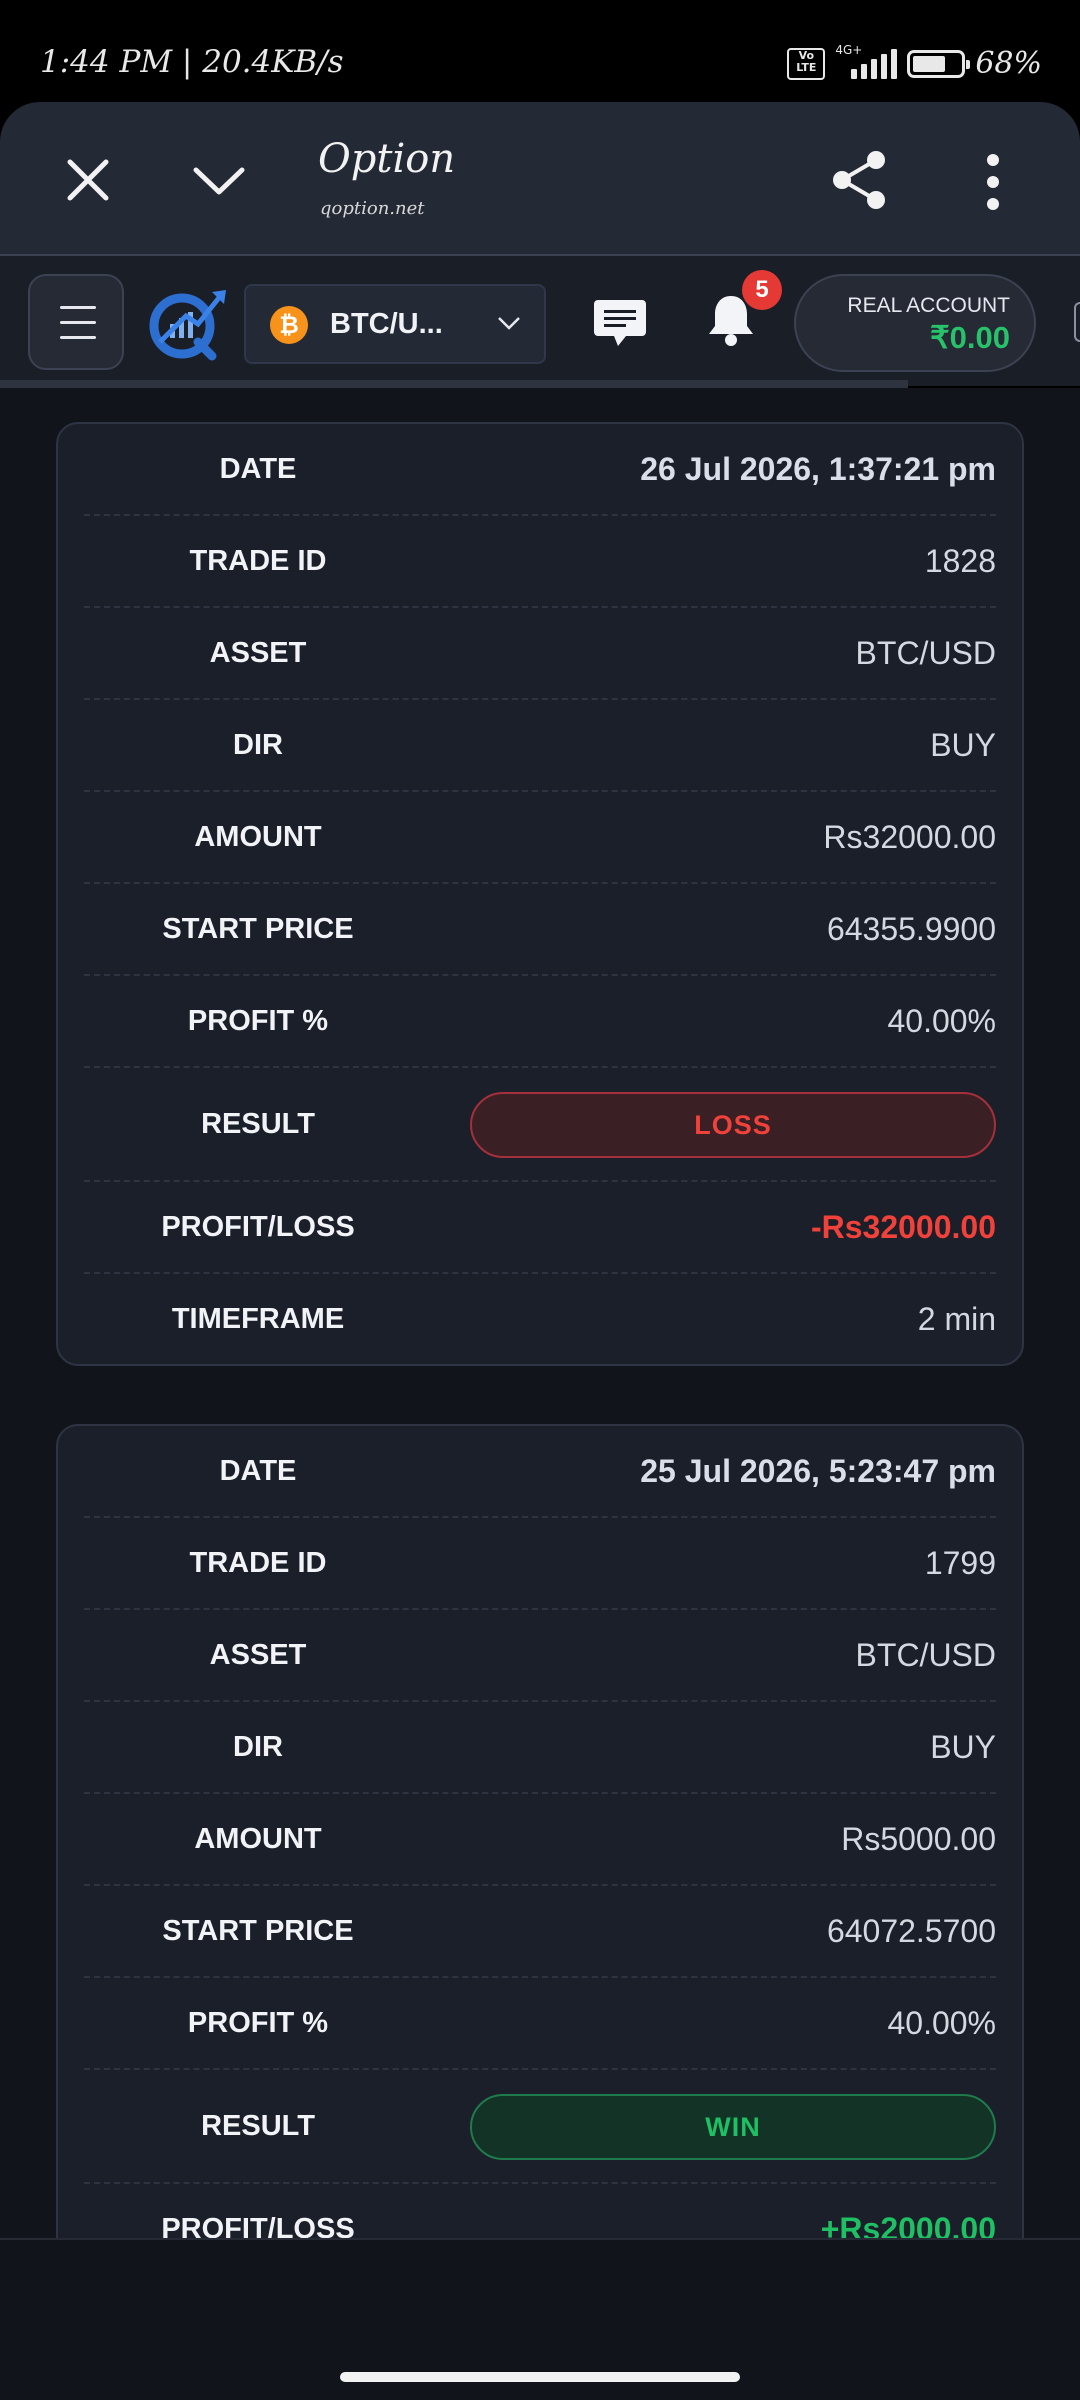 The width and height of the screenshot is (1080, 2400). Describe the element at coordinates (540, 1932) in the screenshot. I see `trade-row-start-price: START PRICE 64072.5700` at that location.